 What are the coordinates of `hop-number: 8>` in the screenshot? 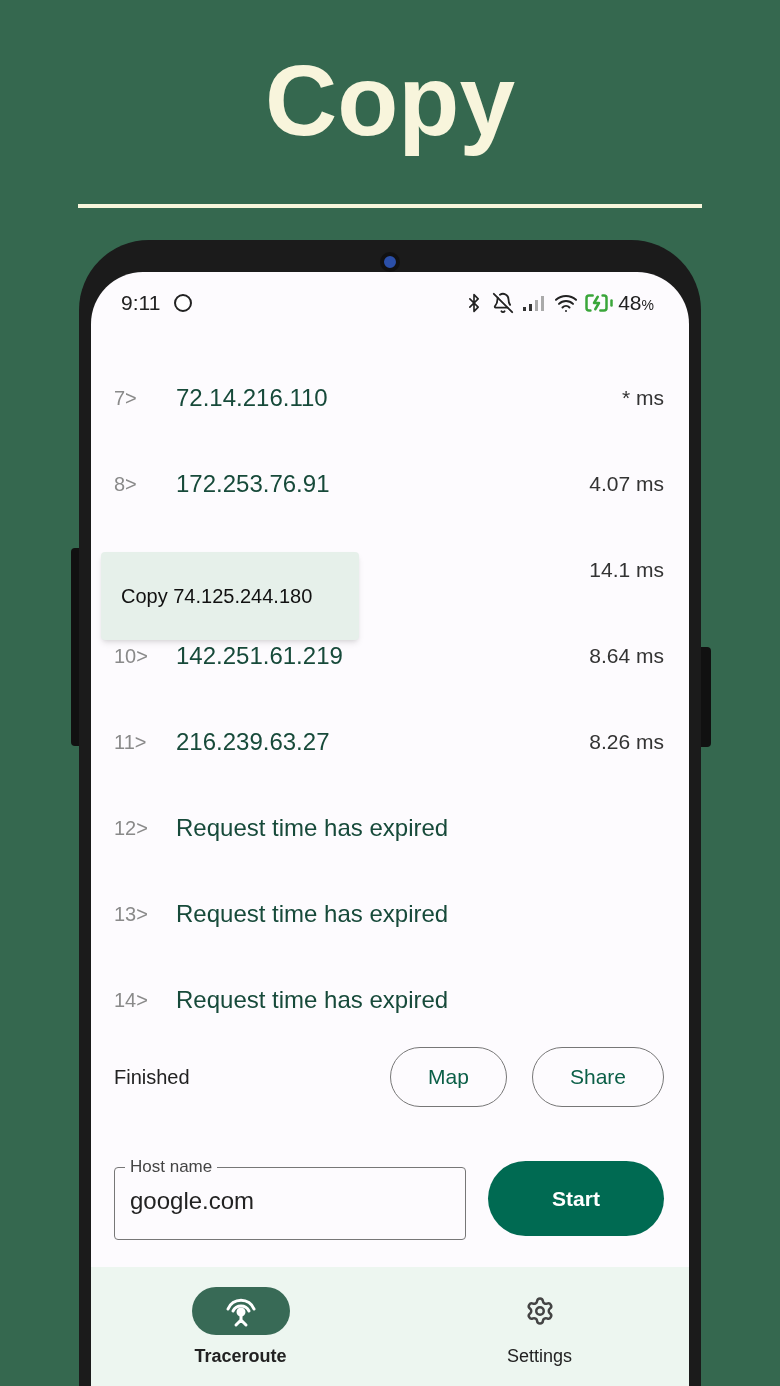 It's located at (125, 484).